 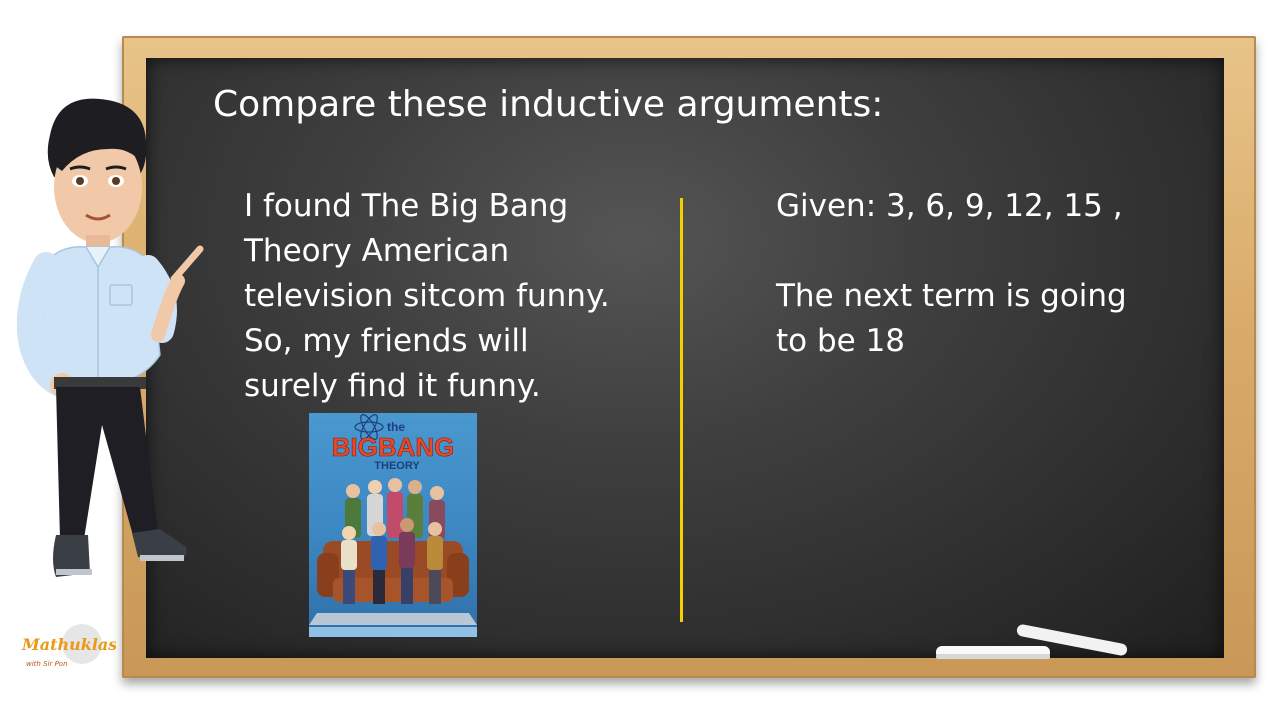 What do you see at coordinates (110, 337) in the screenshot?
I see `teacher-avatar-icon` at bounding box center [110, 337].